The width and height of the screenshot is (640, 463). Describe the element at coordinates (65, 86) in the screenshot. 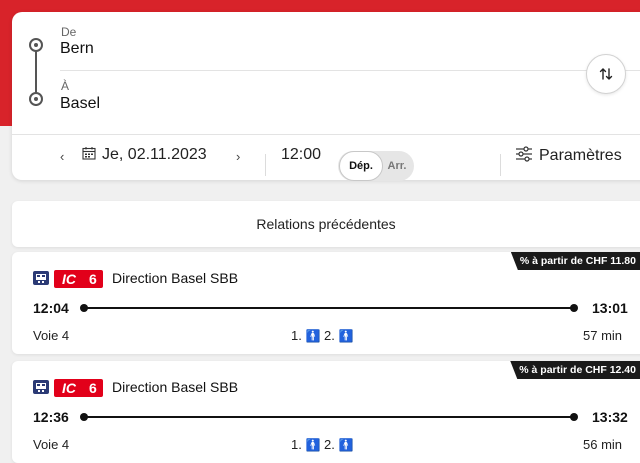

I see `to-label: À` at that location.